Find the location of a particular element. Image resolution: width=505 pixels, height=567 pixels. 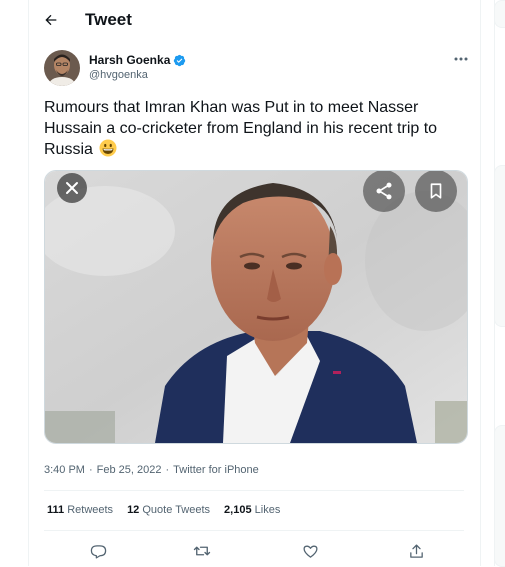

header: Tweet is located at coordinates (254, 20).